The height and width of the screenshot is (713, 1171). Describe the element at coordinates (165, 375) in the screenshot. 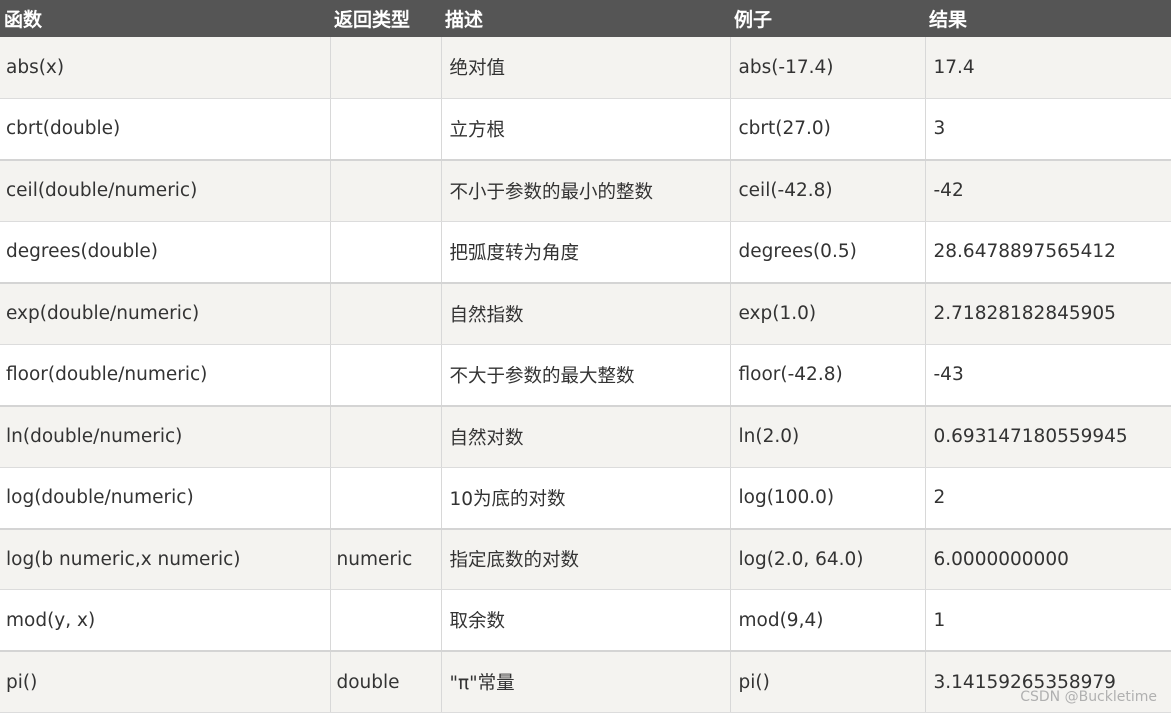

I see `cell-function: floor(double/numeric)` at that location.